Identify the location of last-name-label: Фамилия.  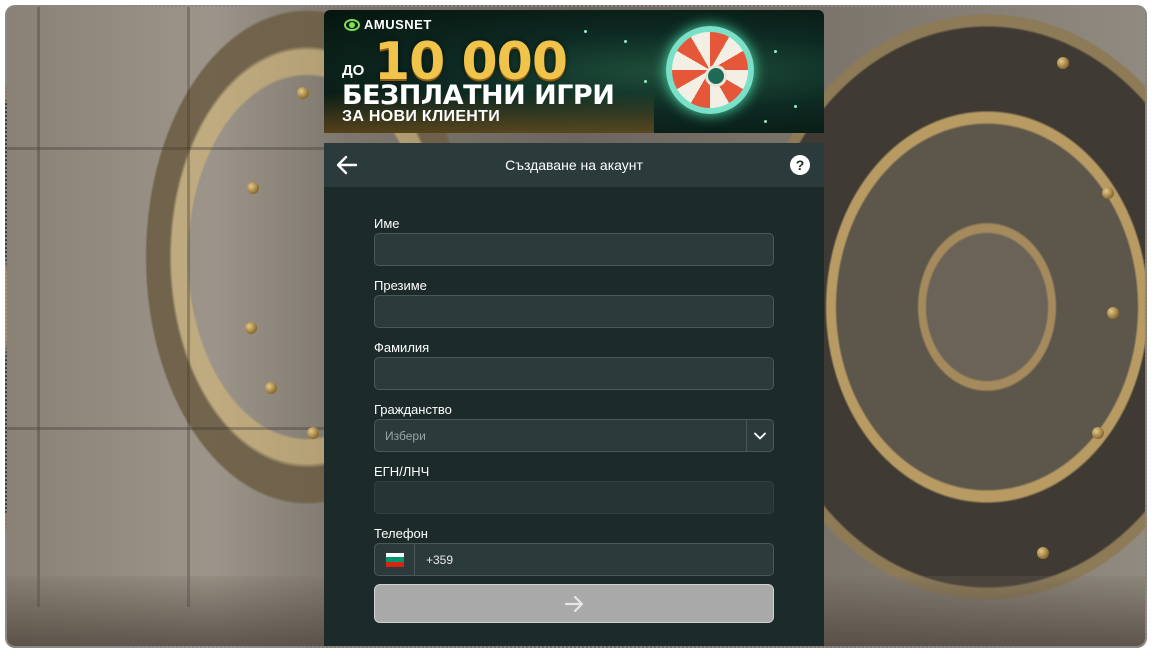
(402, 347).